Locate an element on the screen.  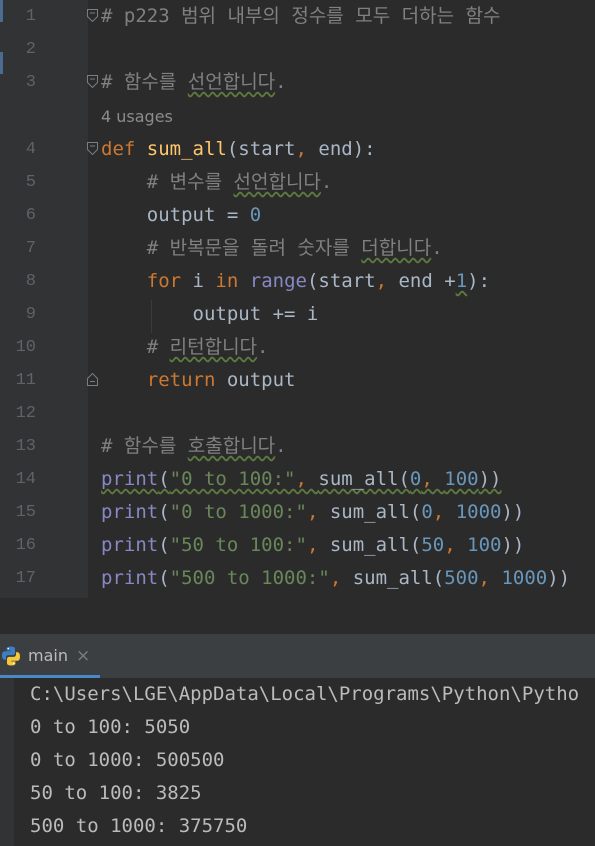
line-number: 7 is located at coordinates (30, 248).